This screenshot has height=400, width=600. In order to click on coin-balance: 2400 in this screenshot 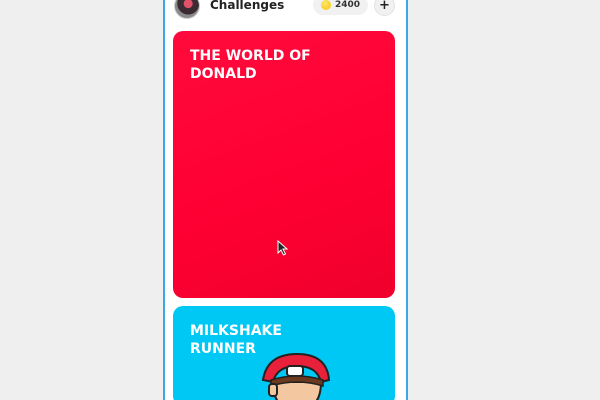, I will do `click(340, 7)`.